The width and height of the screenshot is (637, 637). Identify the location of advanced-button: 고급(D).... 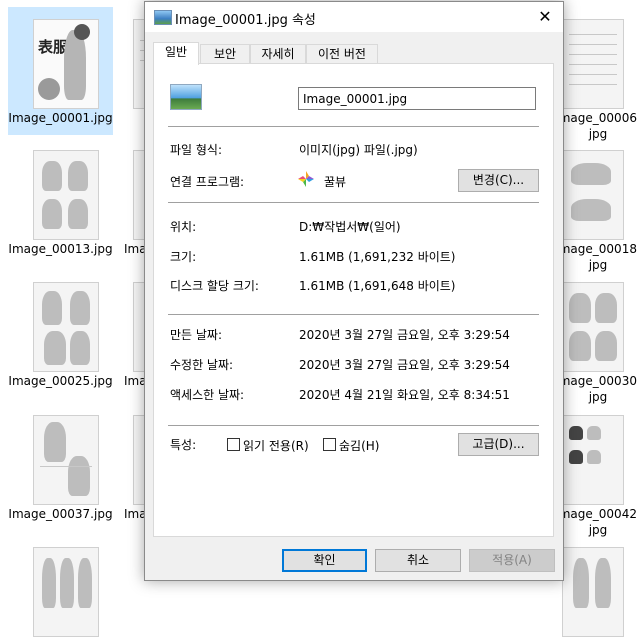
(498, 444).